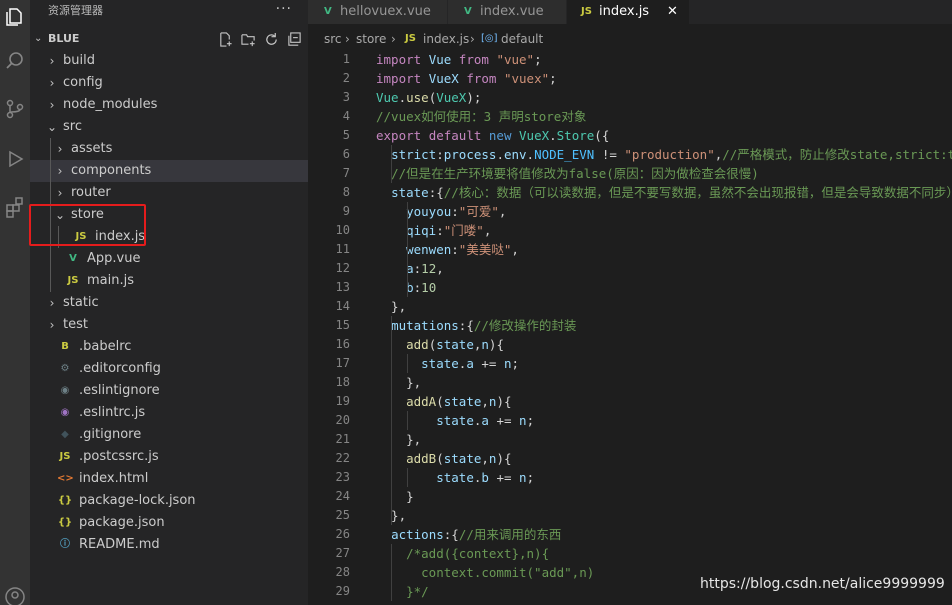 The image size is (952, 605). I want to click on code-line: mutations:{//修改操作的封装, so click(484, 325).